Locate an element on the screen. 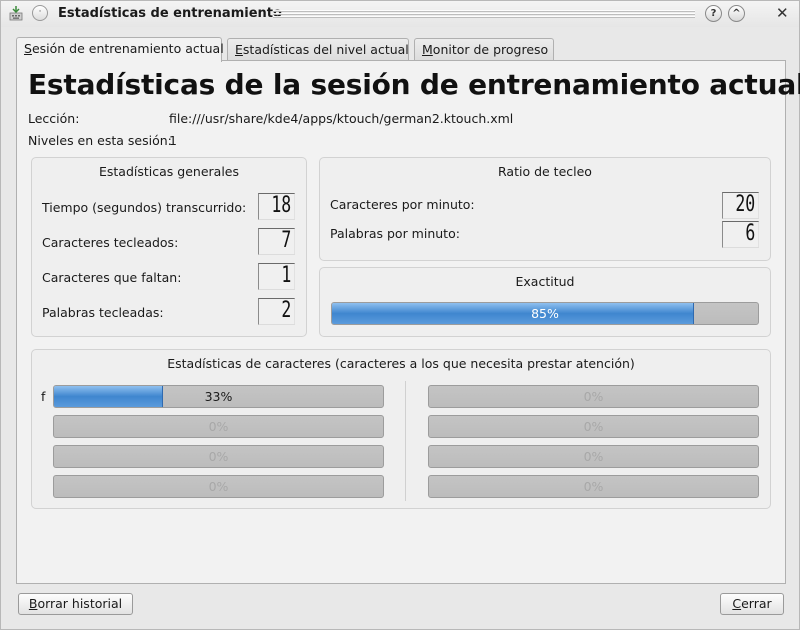  app-icon is located at coordinates (16, 13).